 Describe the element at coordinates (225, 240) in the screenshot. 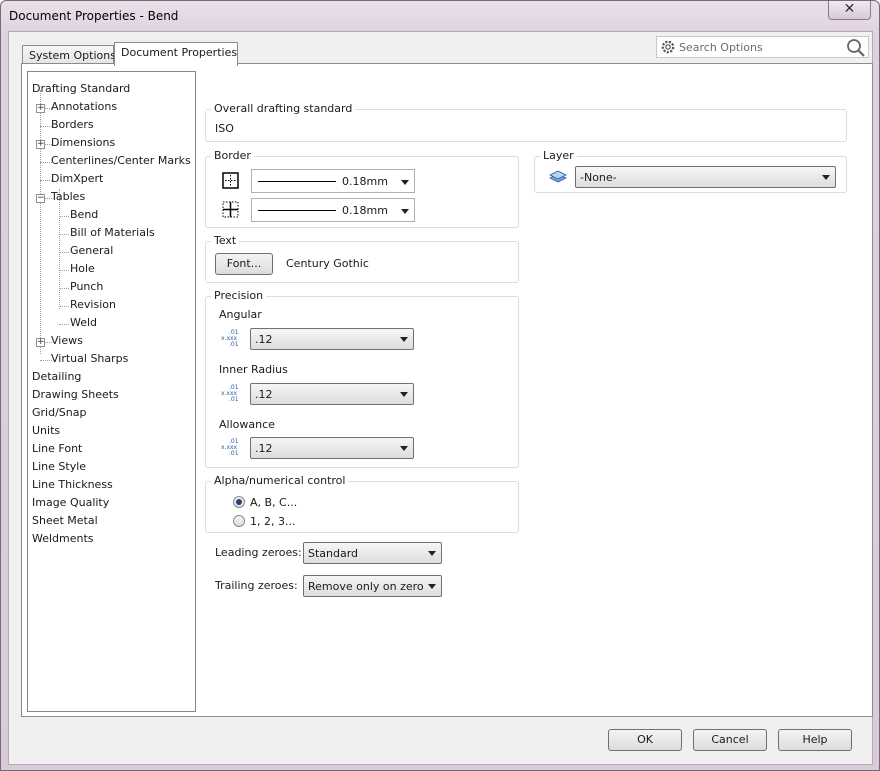

I see `text-group-label: Text` at that location.